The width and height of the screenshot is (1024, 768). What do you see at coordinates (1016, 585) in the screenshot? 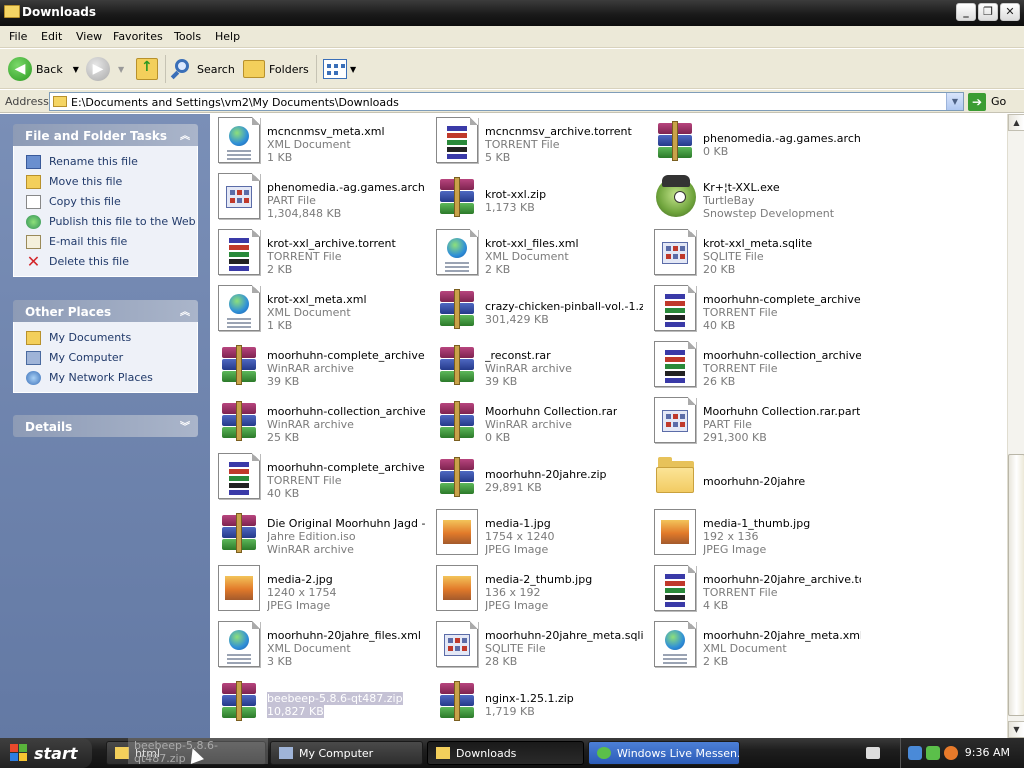
I see `scroll-thumb` at bounding box center [1016, 585].